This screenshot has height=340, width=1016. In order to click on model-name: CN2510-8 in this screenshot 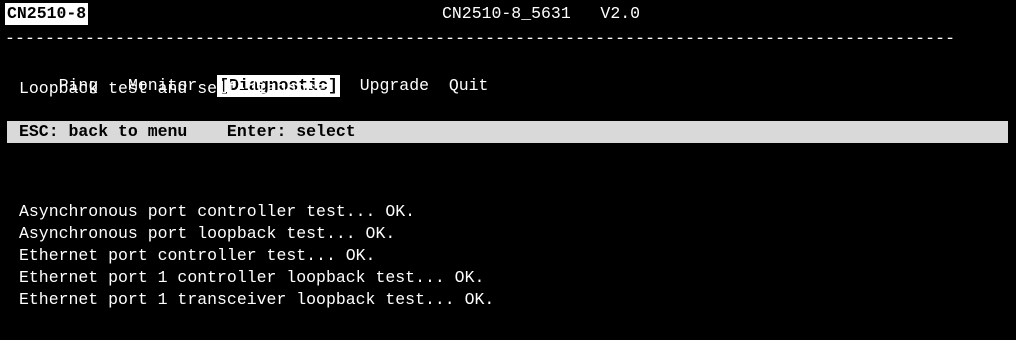, I will do `click(47, 14)`.